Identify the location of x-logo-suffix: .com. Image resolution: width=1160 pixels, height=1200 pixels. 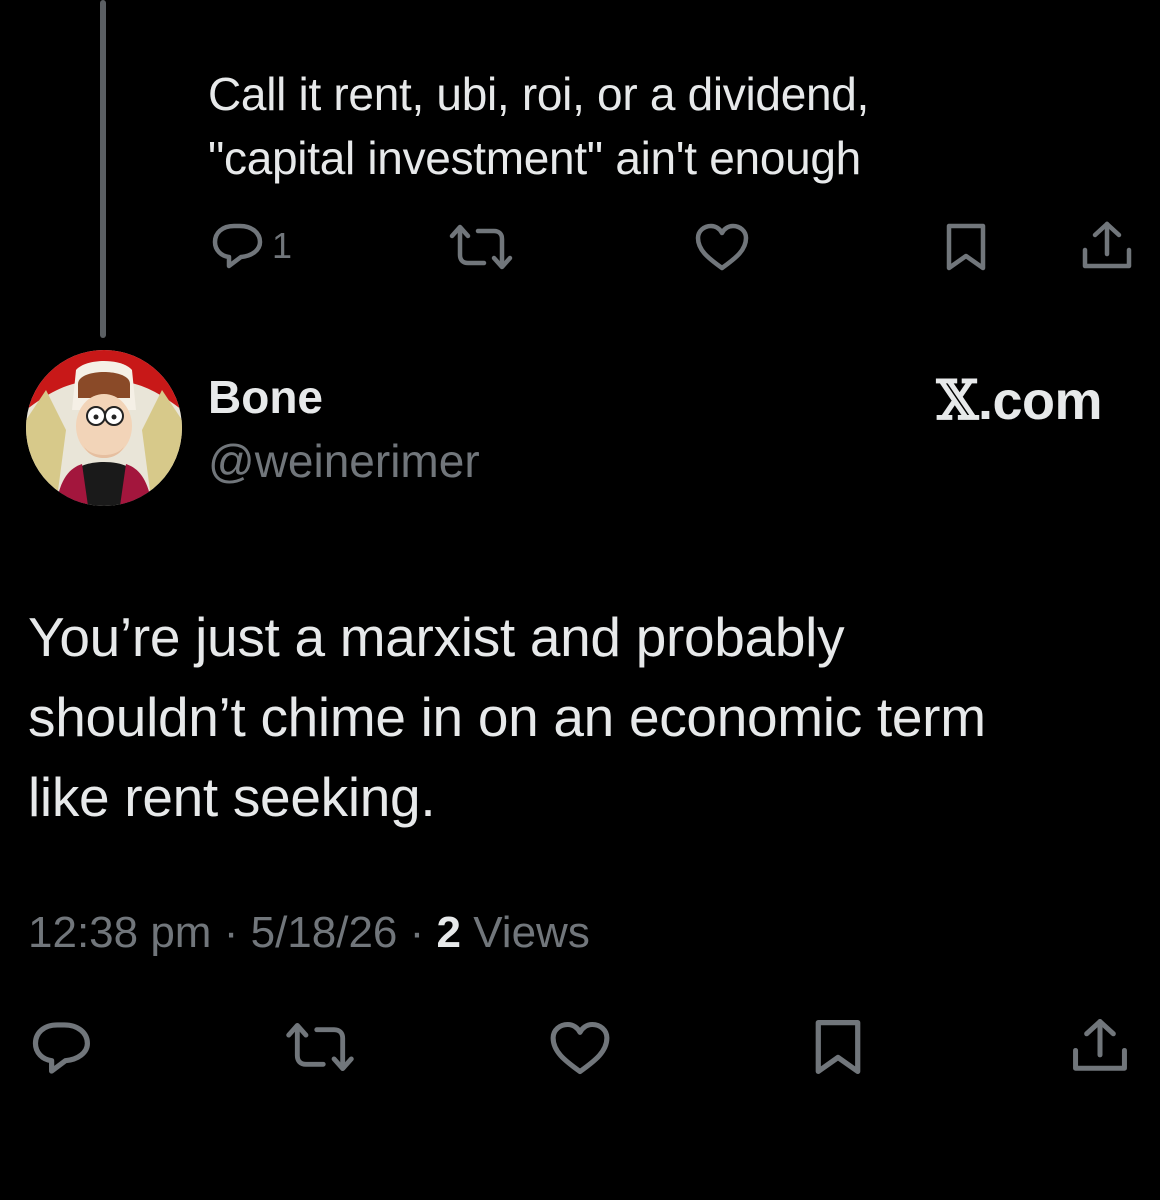
(1040, 401).